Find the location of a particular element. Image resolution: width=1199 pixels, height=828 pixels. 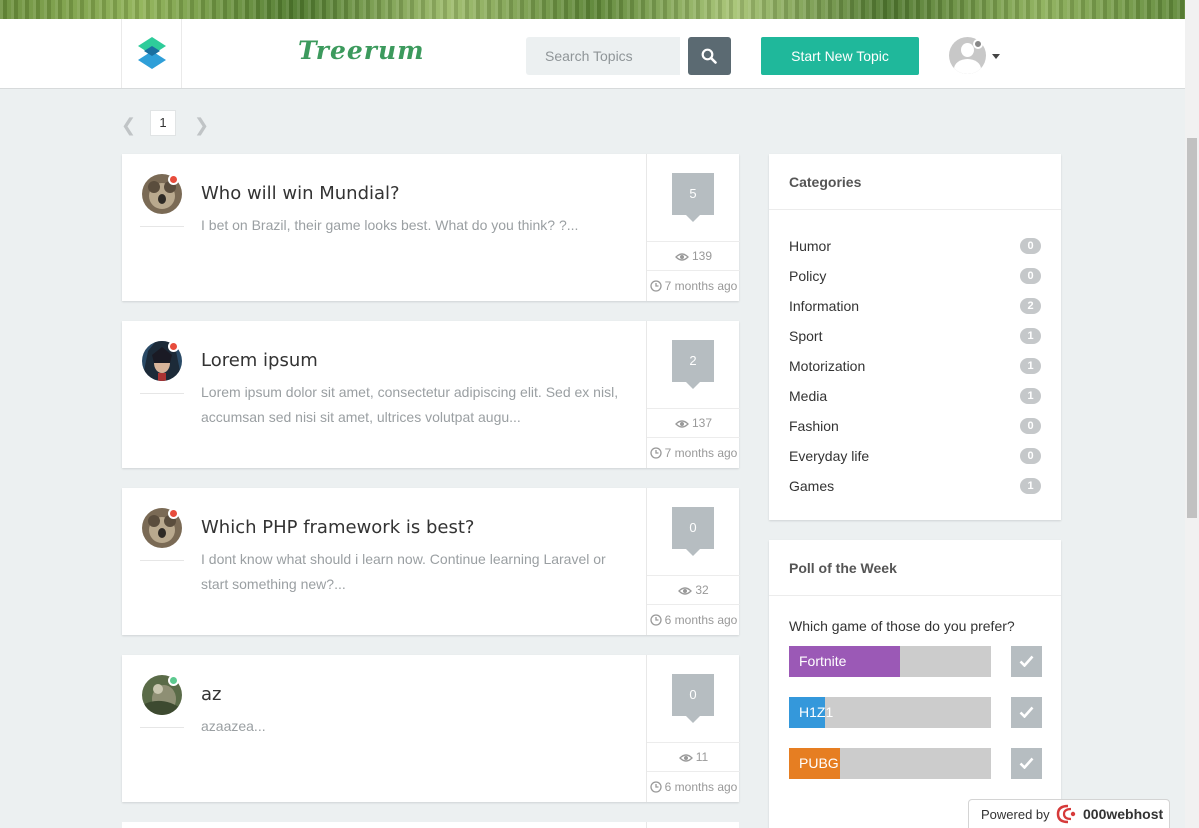

category-item: Policy 0 is located at coordinates (915, 276).